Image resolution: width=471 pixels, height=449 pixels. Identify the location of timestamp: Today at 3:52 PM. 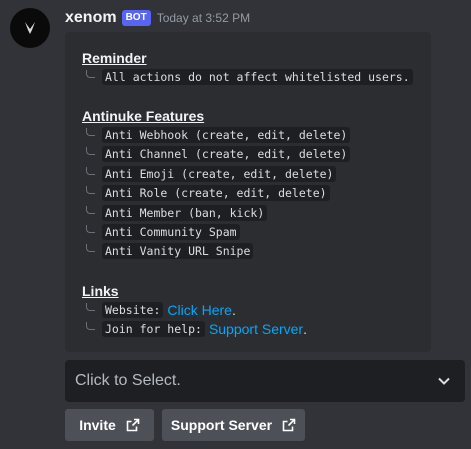
(203, 18).